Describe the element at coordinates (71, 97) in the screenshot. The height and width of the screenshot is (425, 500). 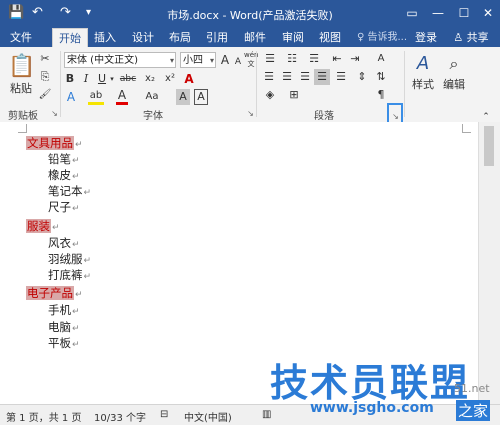
I see `text-effects-icon: A` at that location.